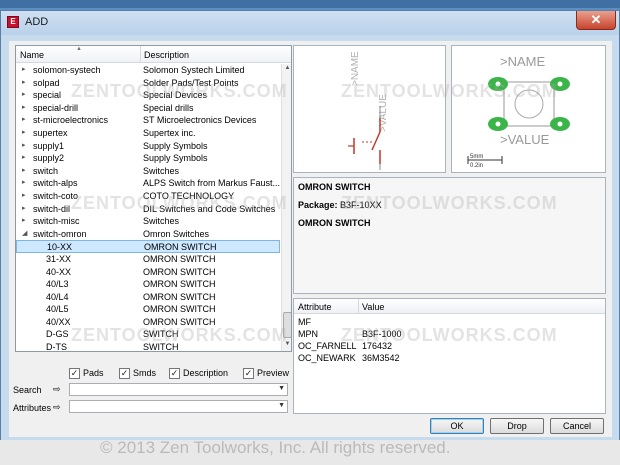  I want to click on item-description: Omron Switches, so click(176, 233).